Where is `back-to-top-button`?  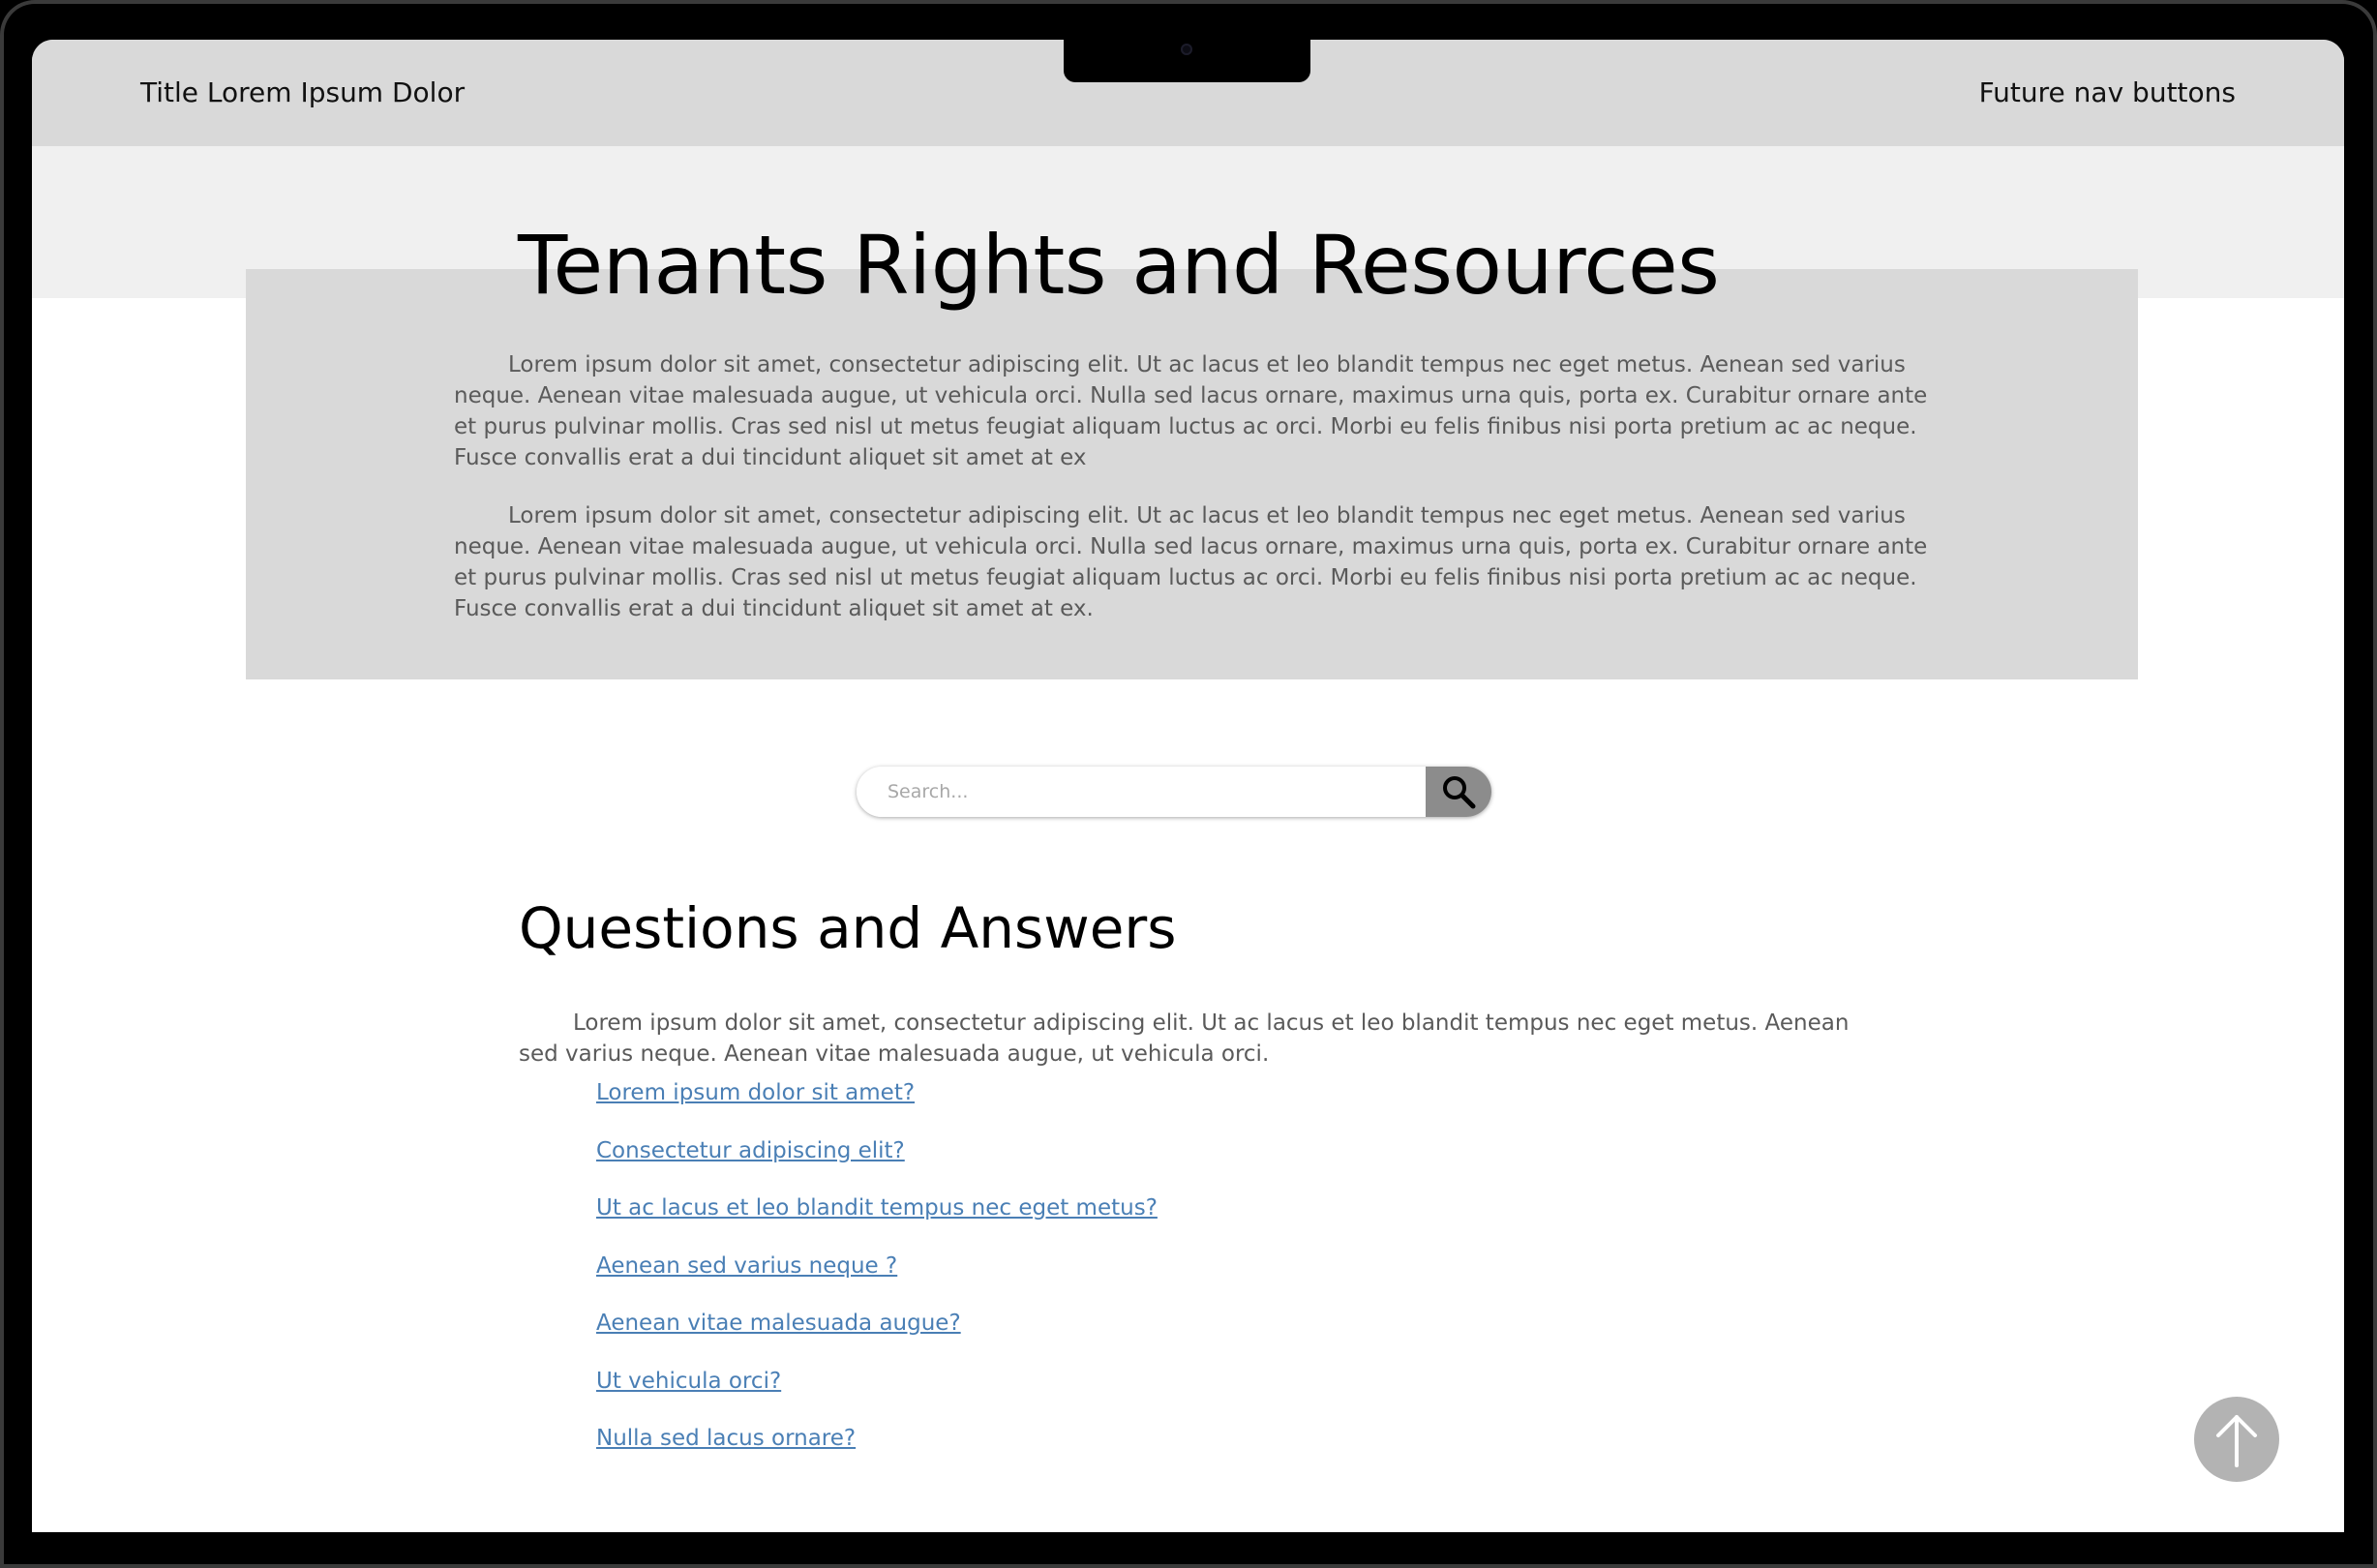
back-to-top-button is located at coordinates (2237, 1439).